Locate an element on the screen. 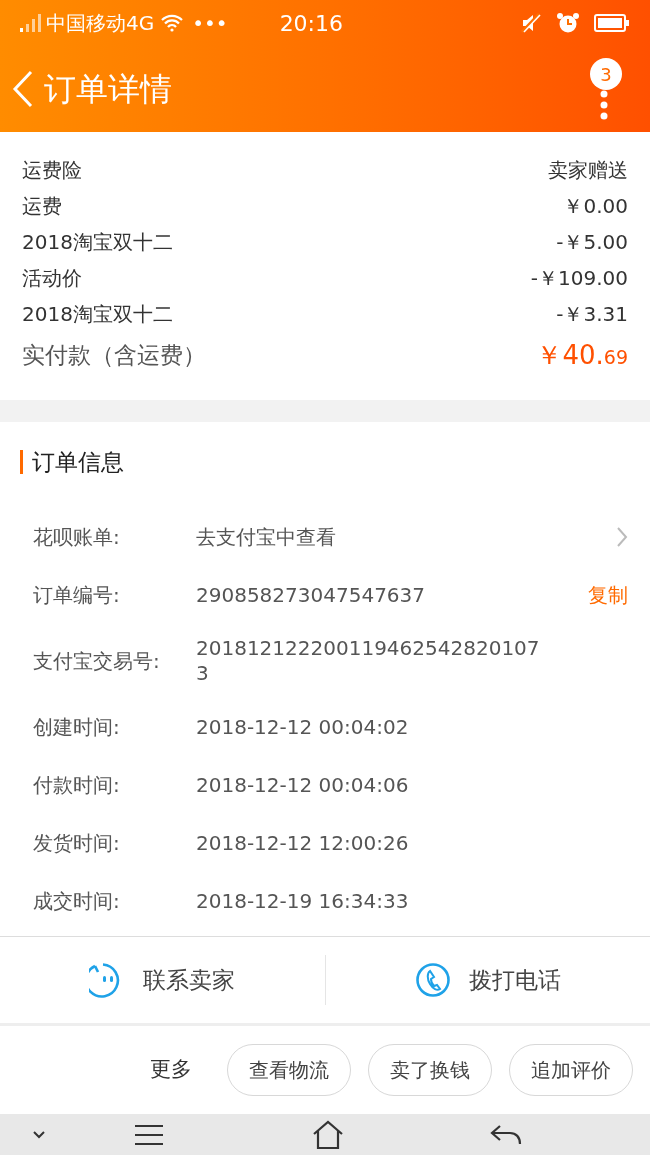  fee-value: ￥0.00 is located at coordinates (595, 206).